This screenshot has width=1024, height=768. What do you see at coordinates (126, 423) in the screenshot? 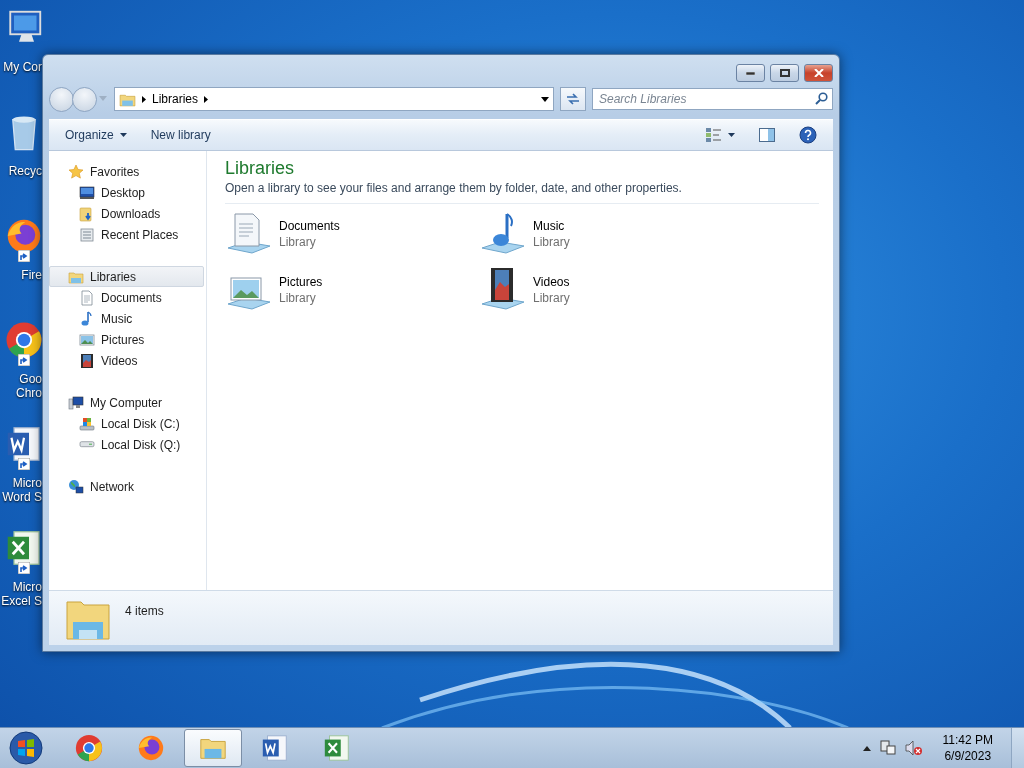
I see `nav-item: Local Disk (C:)` at bounding box center [126, 423].